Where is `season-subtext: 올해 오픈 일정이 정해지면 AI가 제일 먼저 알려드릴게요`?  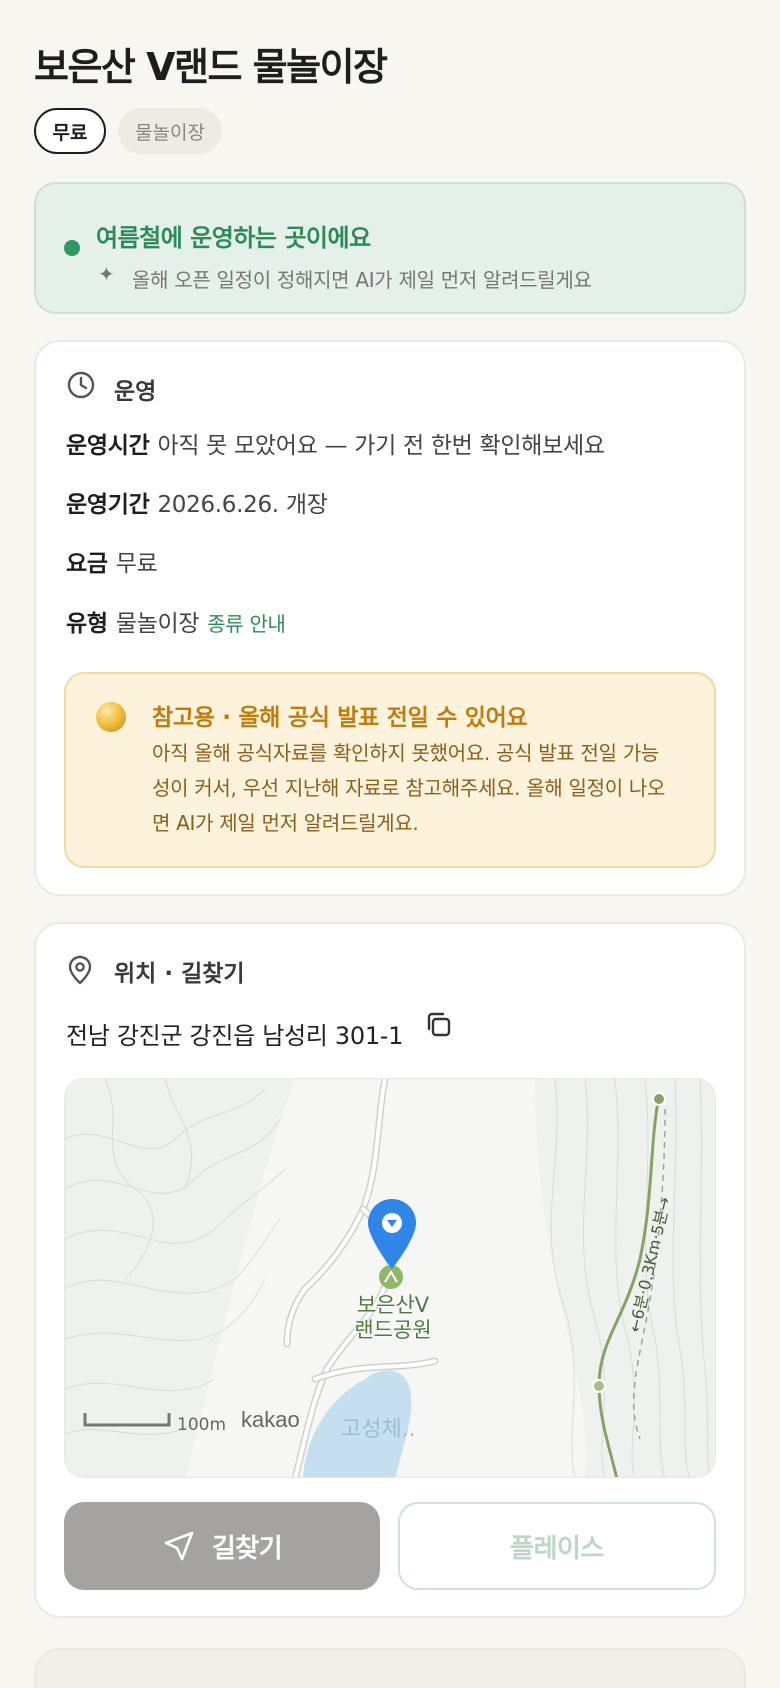 season-subtext: 올해 오픈 일정이 정해지면 AI가 제일 먼저 알려드릴게요 is located at coordinates (362, 280).